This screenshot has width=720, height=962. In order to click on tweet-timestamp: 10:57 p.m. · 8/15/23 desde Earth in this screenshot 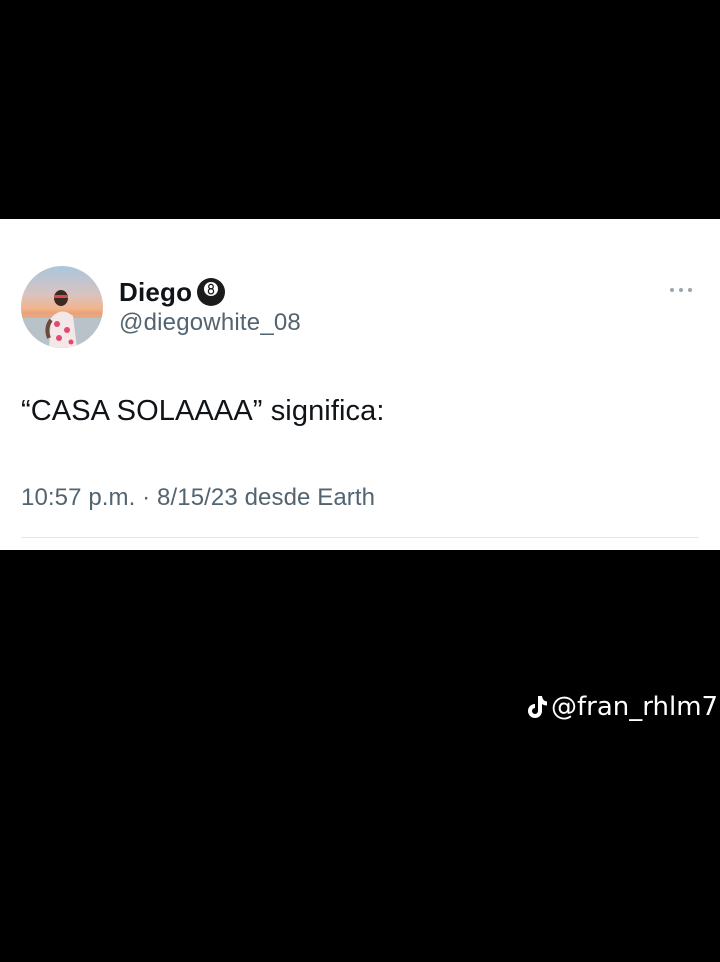, I will do `click(198, 498)`.